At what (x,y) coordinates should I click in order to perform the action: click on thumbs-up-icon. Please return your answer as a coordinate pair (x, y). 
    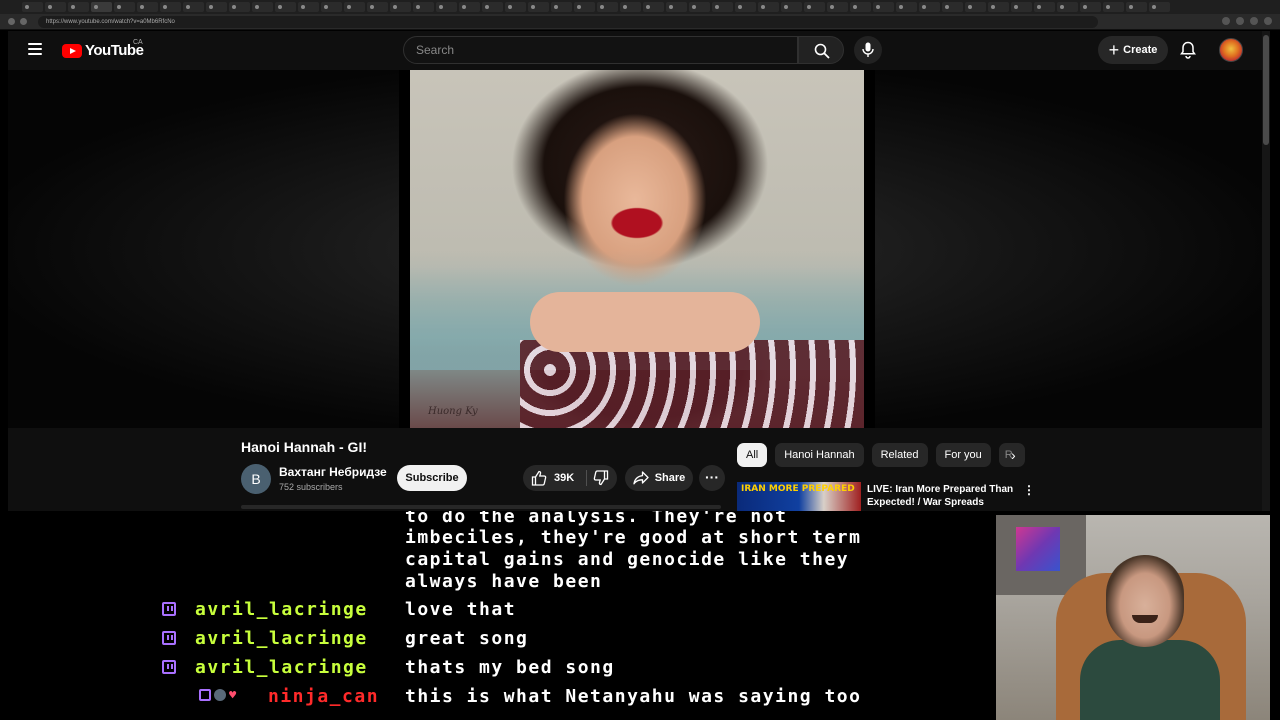
    Looking at the image, I should click on (539, 478).